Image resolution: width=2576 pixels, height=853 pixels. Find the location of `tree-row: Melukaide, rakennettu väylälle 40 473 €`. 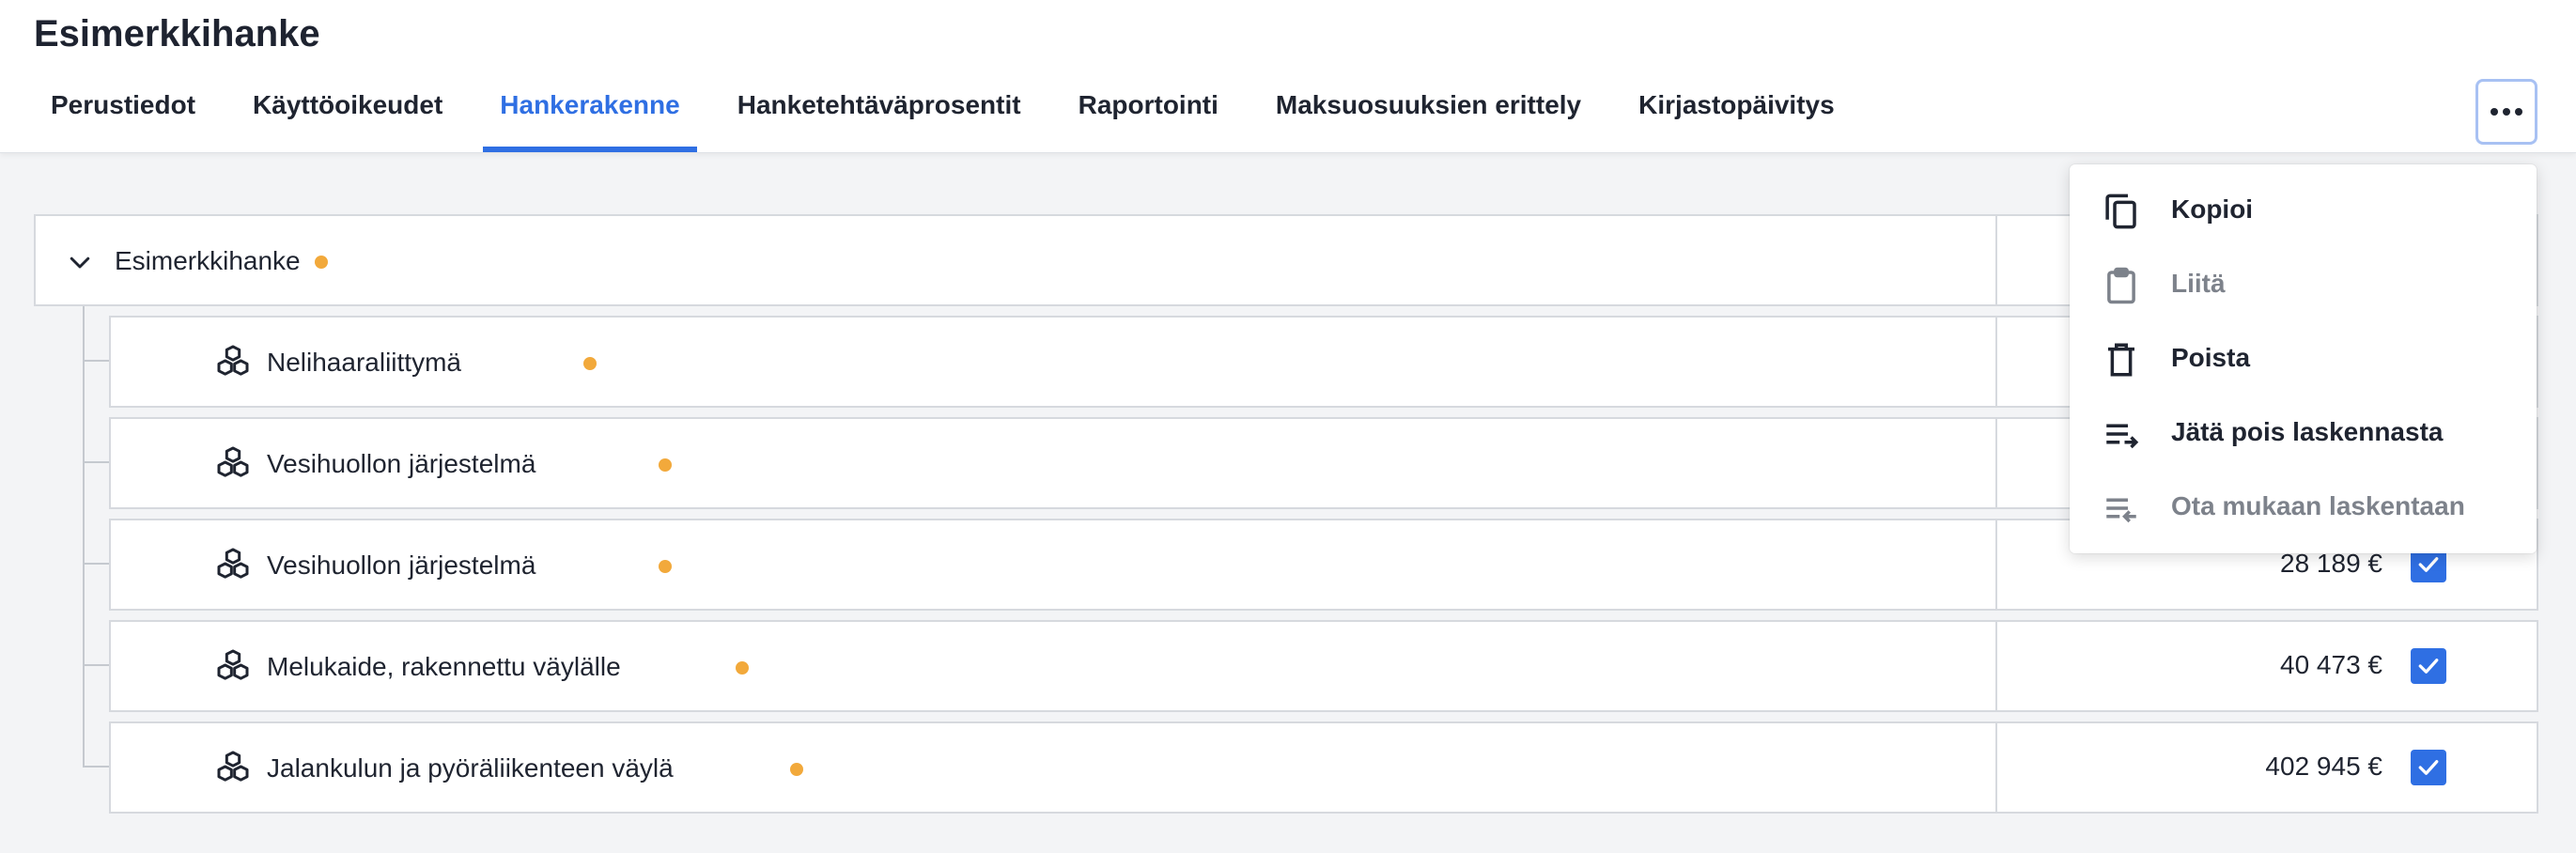

tree-row: Melukaide, rakennettu väylälle 40 473 € is located at coordinates (1324, 666).